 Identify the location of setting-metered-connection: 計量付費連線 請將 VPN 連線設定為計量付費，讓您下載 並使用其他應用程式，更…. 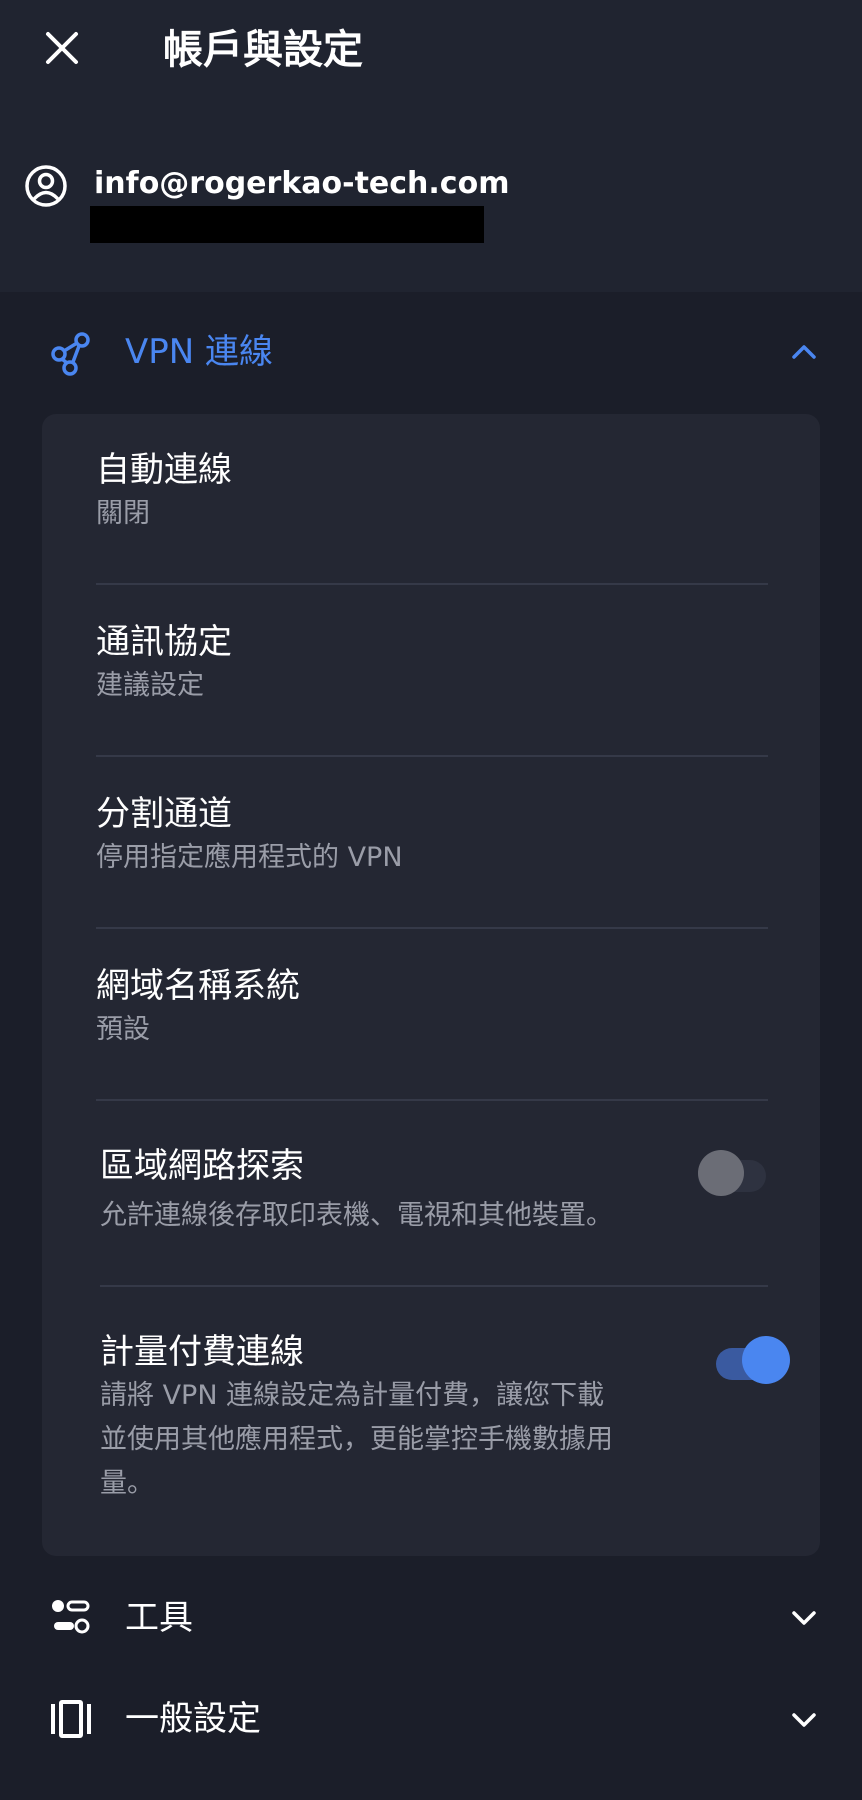
(390, 1418).